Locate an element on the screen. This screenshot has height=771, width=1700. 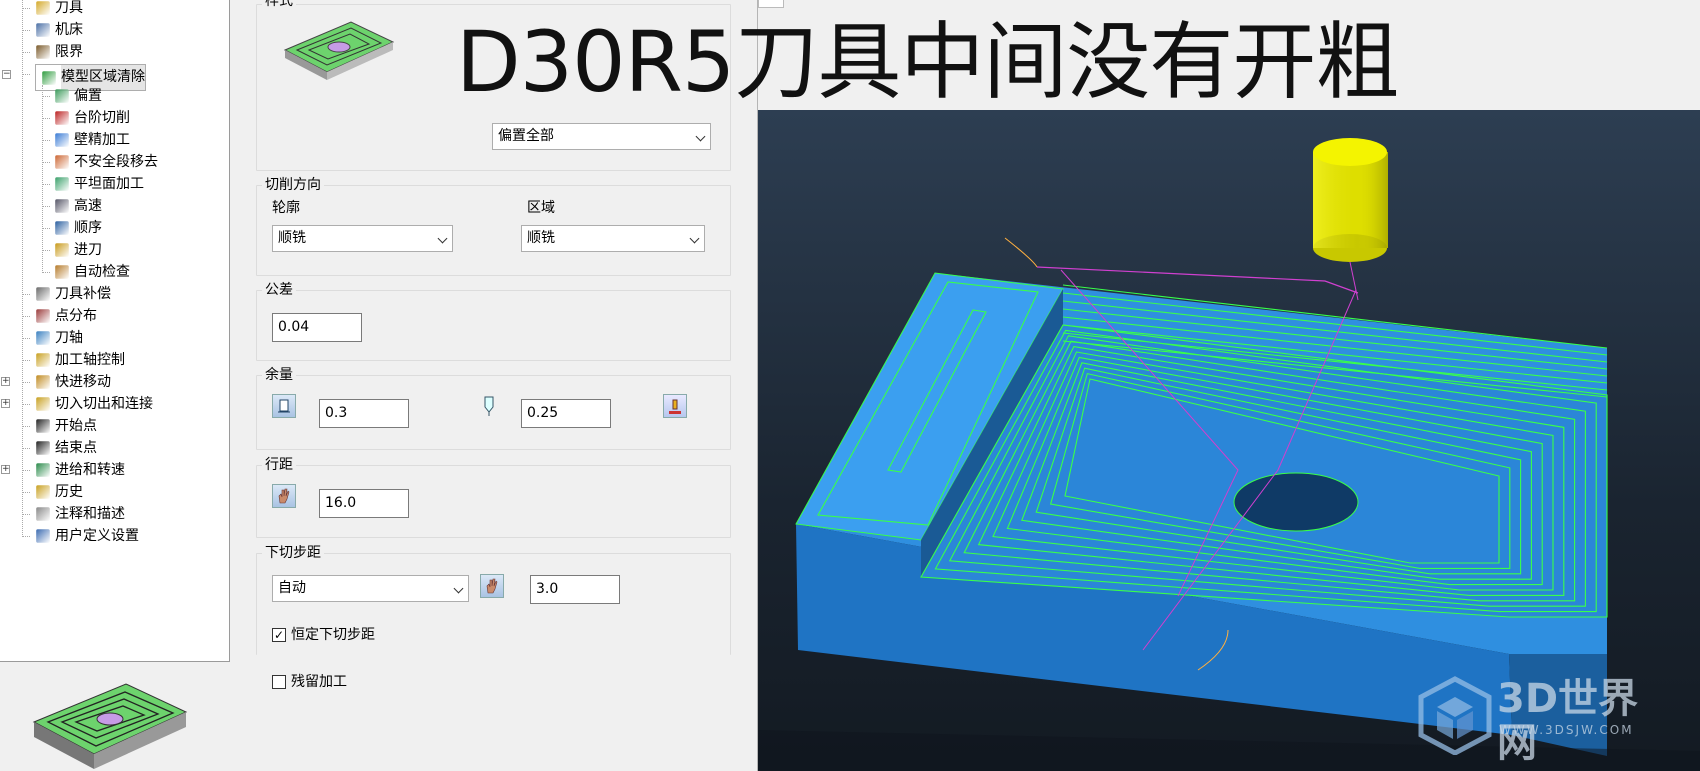
tree-item-13: 自动检查 is located at coordinates (92, 272).